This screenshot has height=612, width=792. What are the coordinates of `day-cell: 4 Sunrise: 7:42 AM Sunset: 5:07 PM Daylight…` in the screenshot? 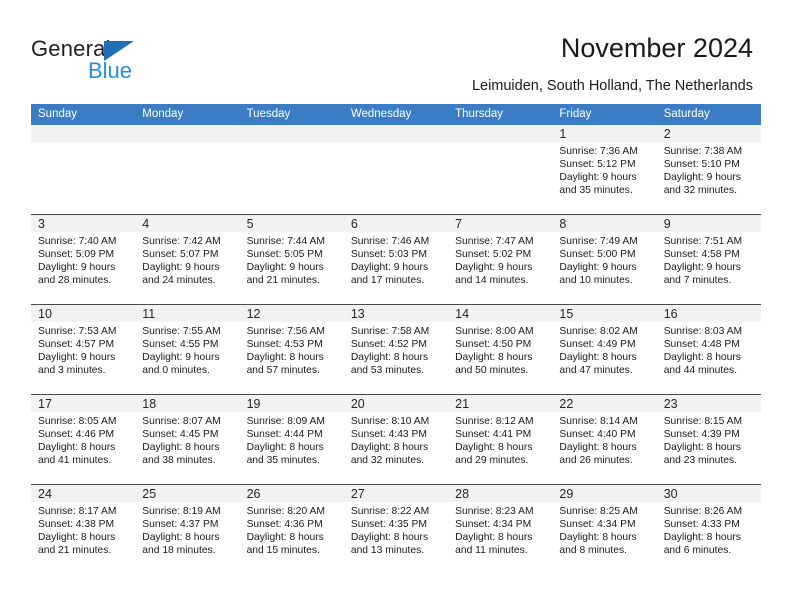 It's located at (187, 259).